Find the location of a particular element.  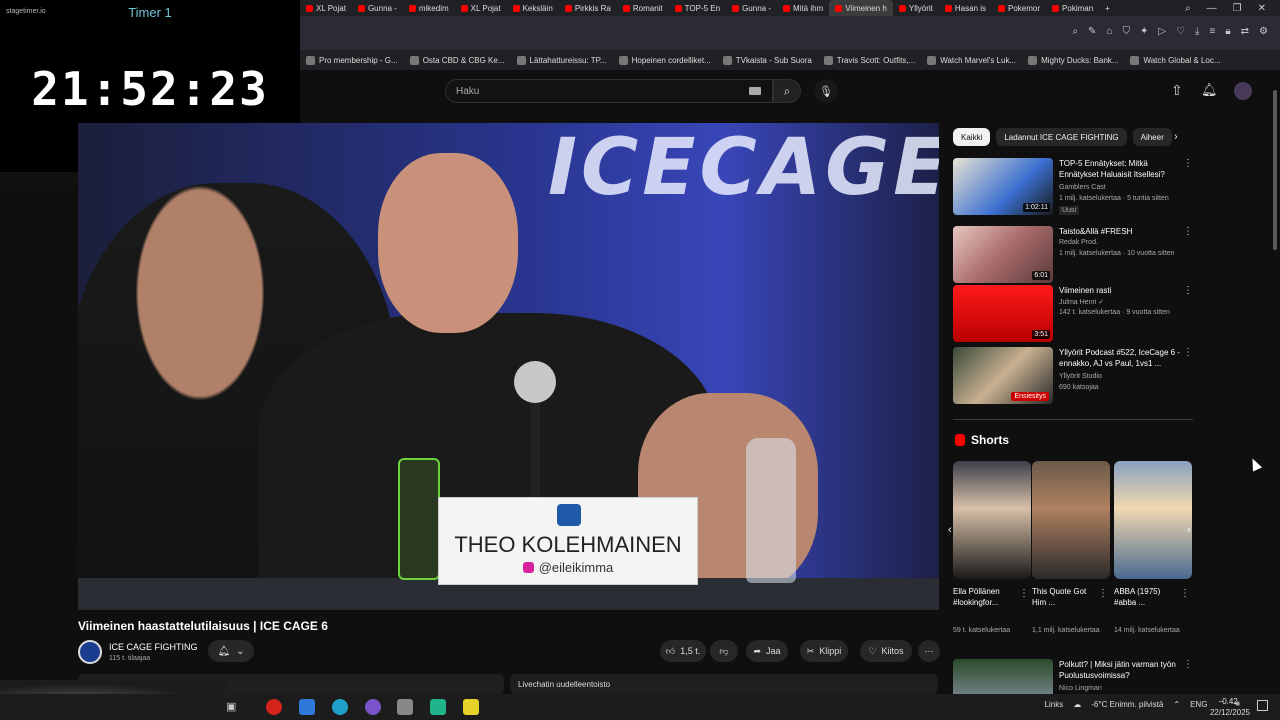

minimize-icon: — is located at coordinates (1212, 8).